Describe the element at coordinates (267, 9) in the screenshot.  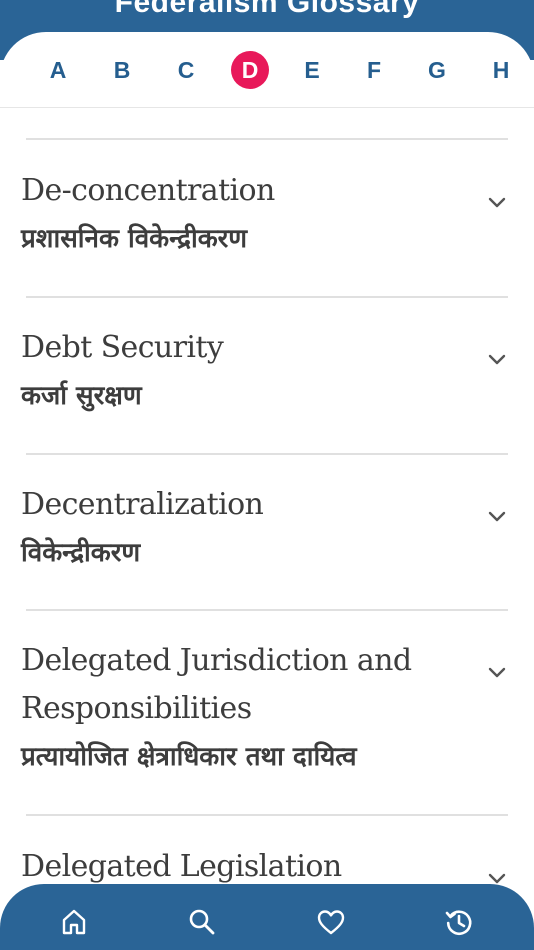
I see `app-title: Federalism Glossary` at that location.